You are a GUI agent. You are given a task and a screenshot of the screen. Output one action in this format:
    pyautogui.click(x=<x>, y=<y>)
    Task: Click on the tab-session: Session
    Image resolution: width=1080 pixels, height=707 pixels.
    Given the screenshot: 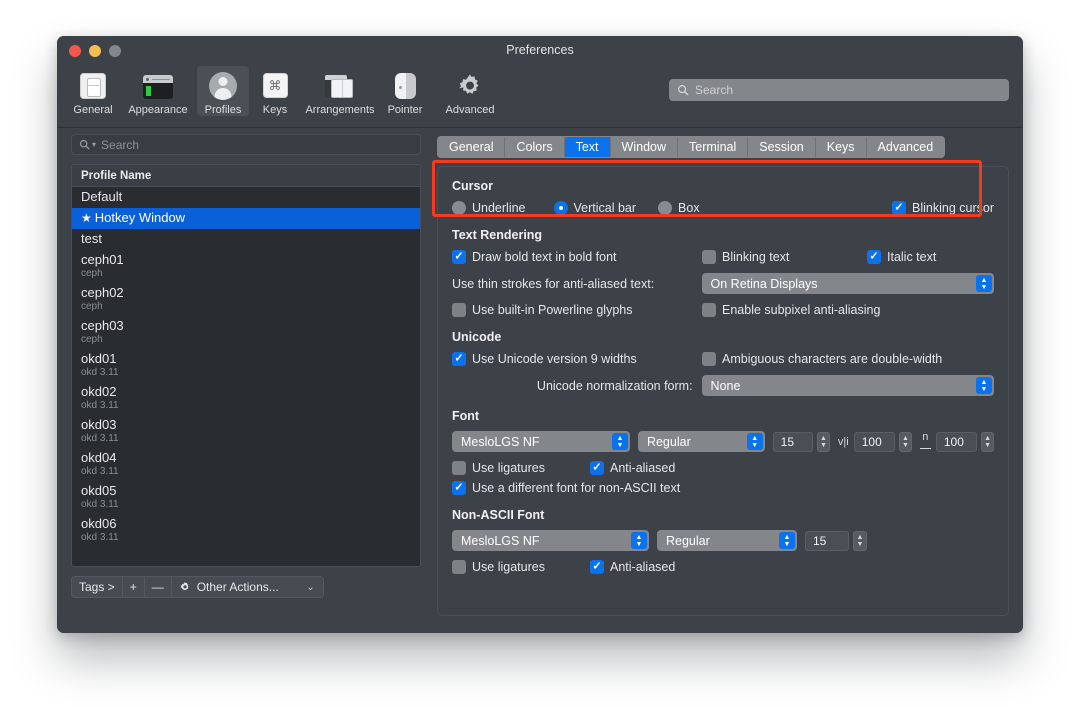 What is the action you would take?
    pyautogui.click(x=782, y=147)
    